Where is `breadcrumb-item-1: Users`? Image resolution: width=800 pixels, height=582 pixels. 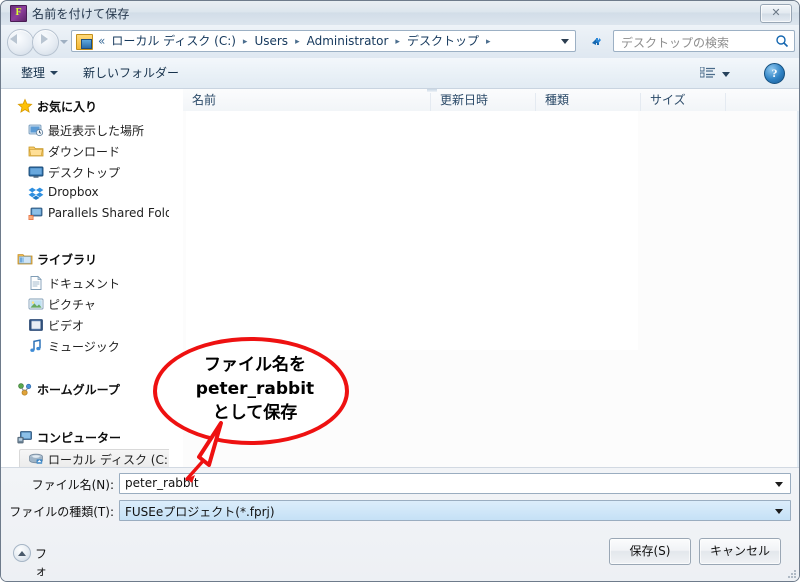 breadcrumb-item-1: Users is located at coordinates (271, 41).